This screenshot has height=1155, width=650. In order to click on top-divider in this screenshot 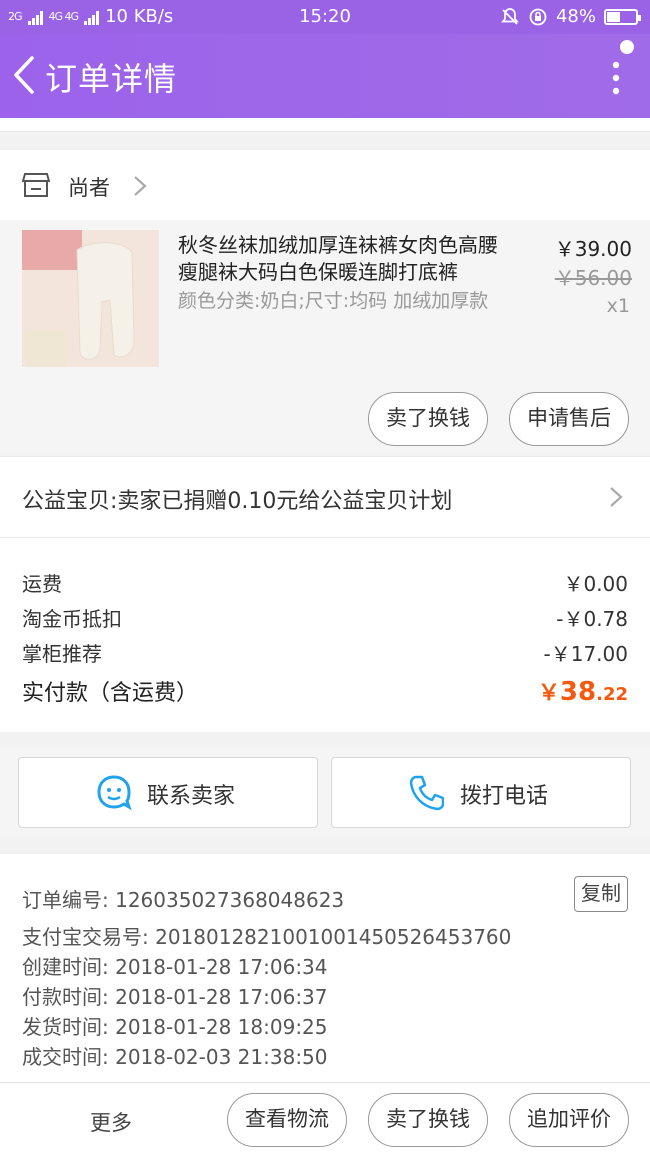, I will do `click(325, 125)`.